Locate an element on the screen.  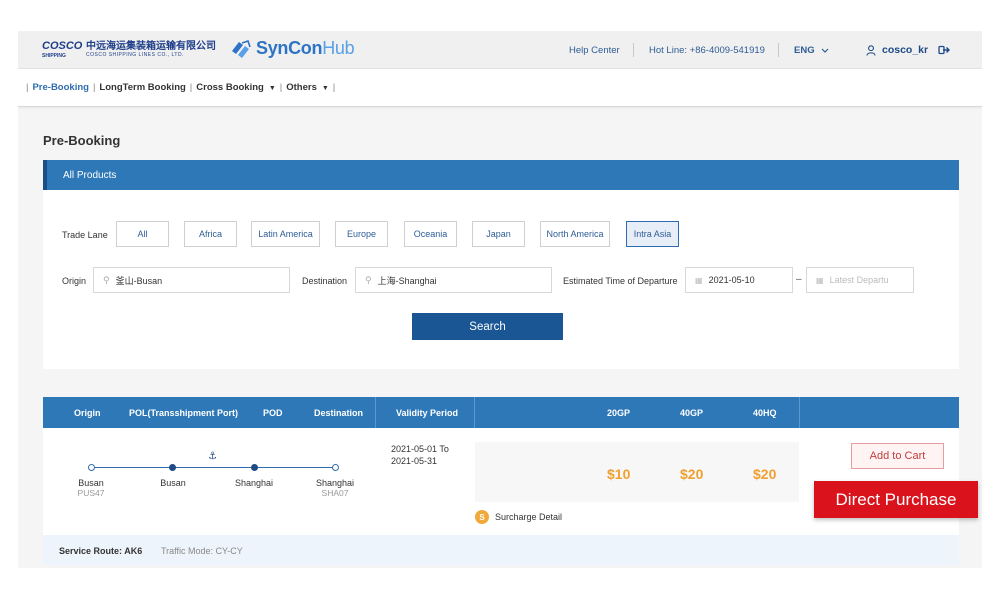
stop-pol: Busan is located at coordinates (173, 483).